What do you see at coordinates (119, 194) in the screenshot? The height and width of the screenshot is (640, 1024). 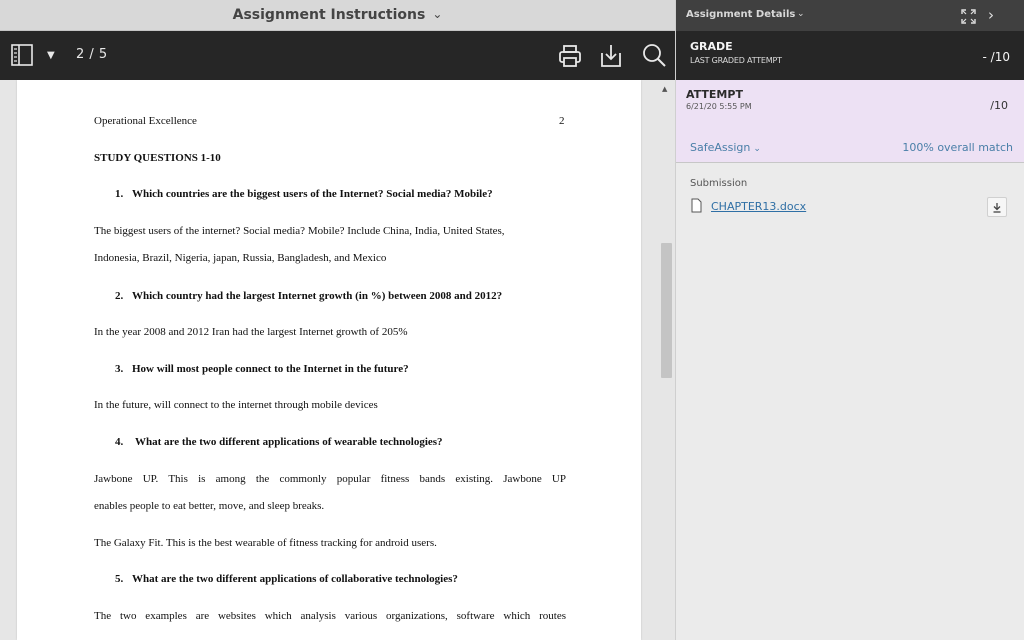 I see `question-number: 1.` at bounding box center [119, 194].